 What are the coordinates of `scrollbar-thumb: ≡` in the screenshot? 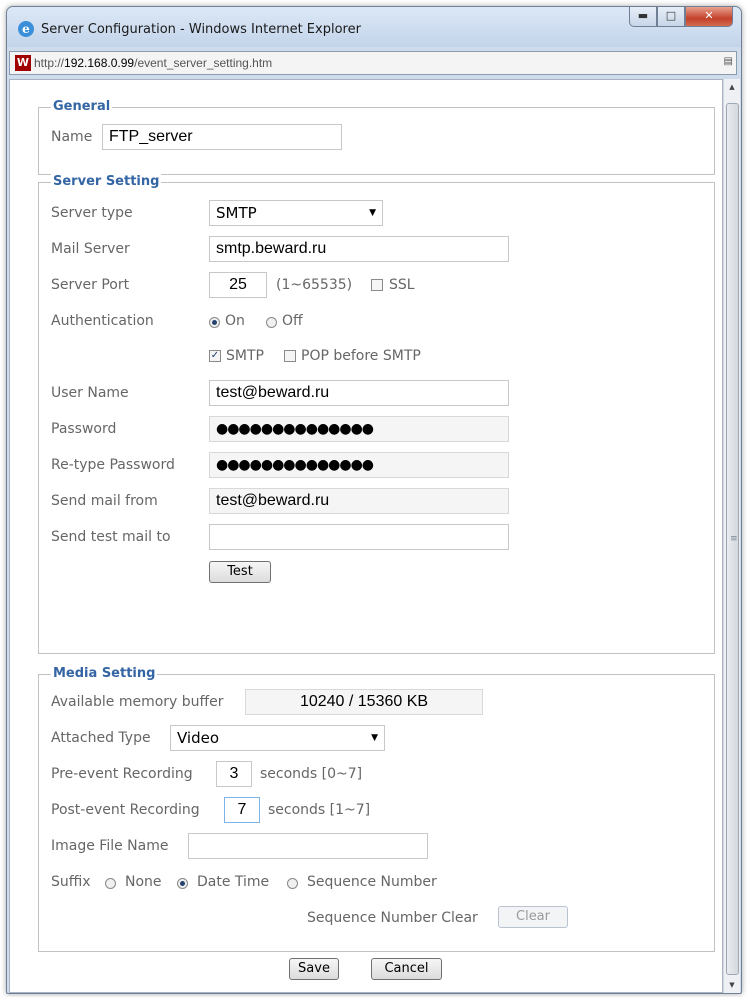 It's located at (732, 539).